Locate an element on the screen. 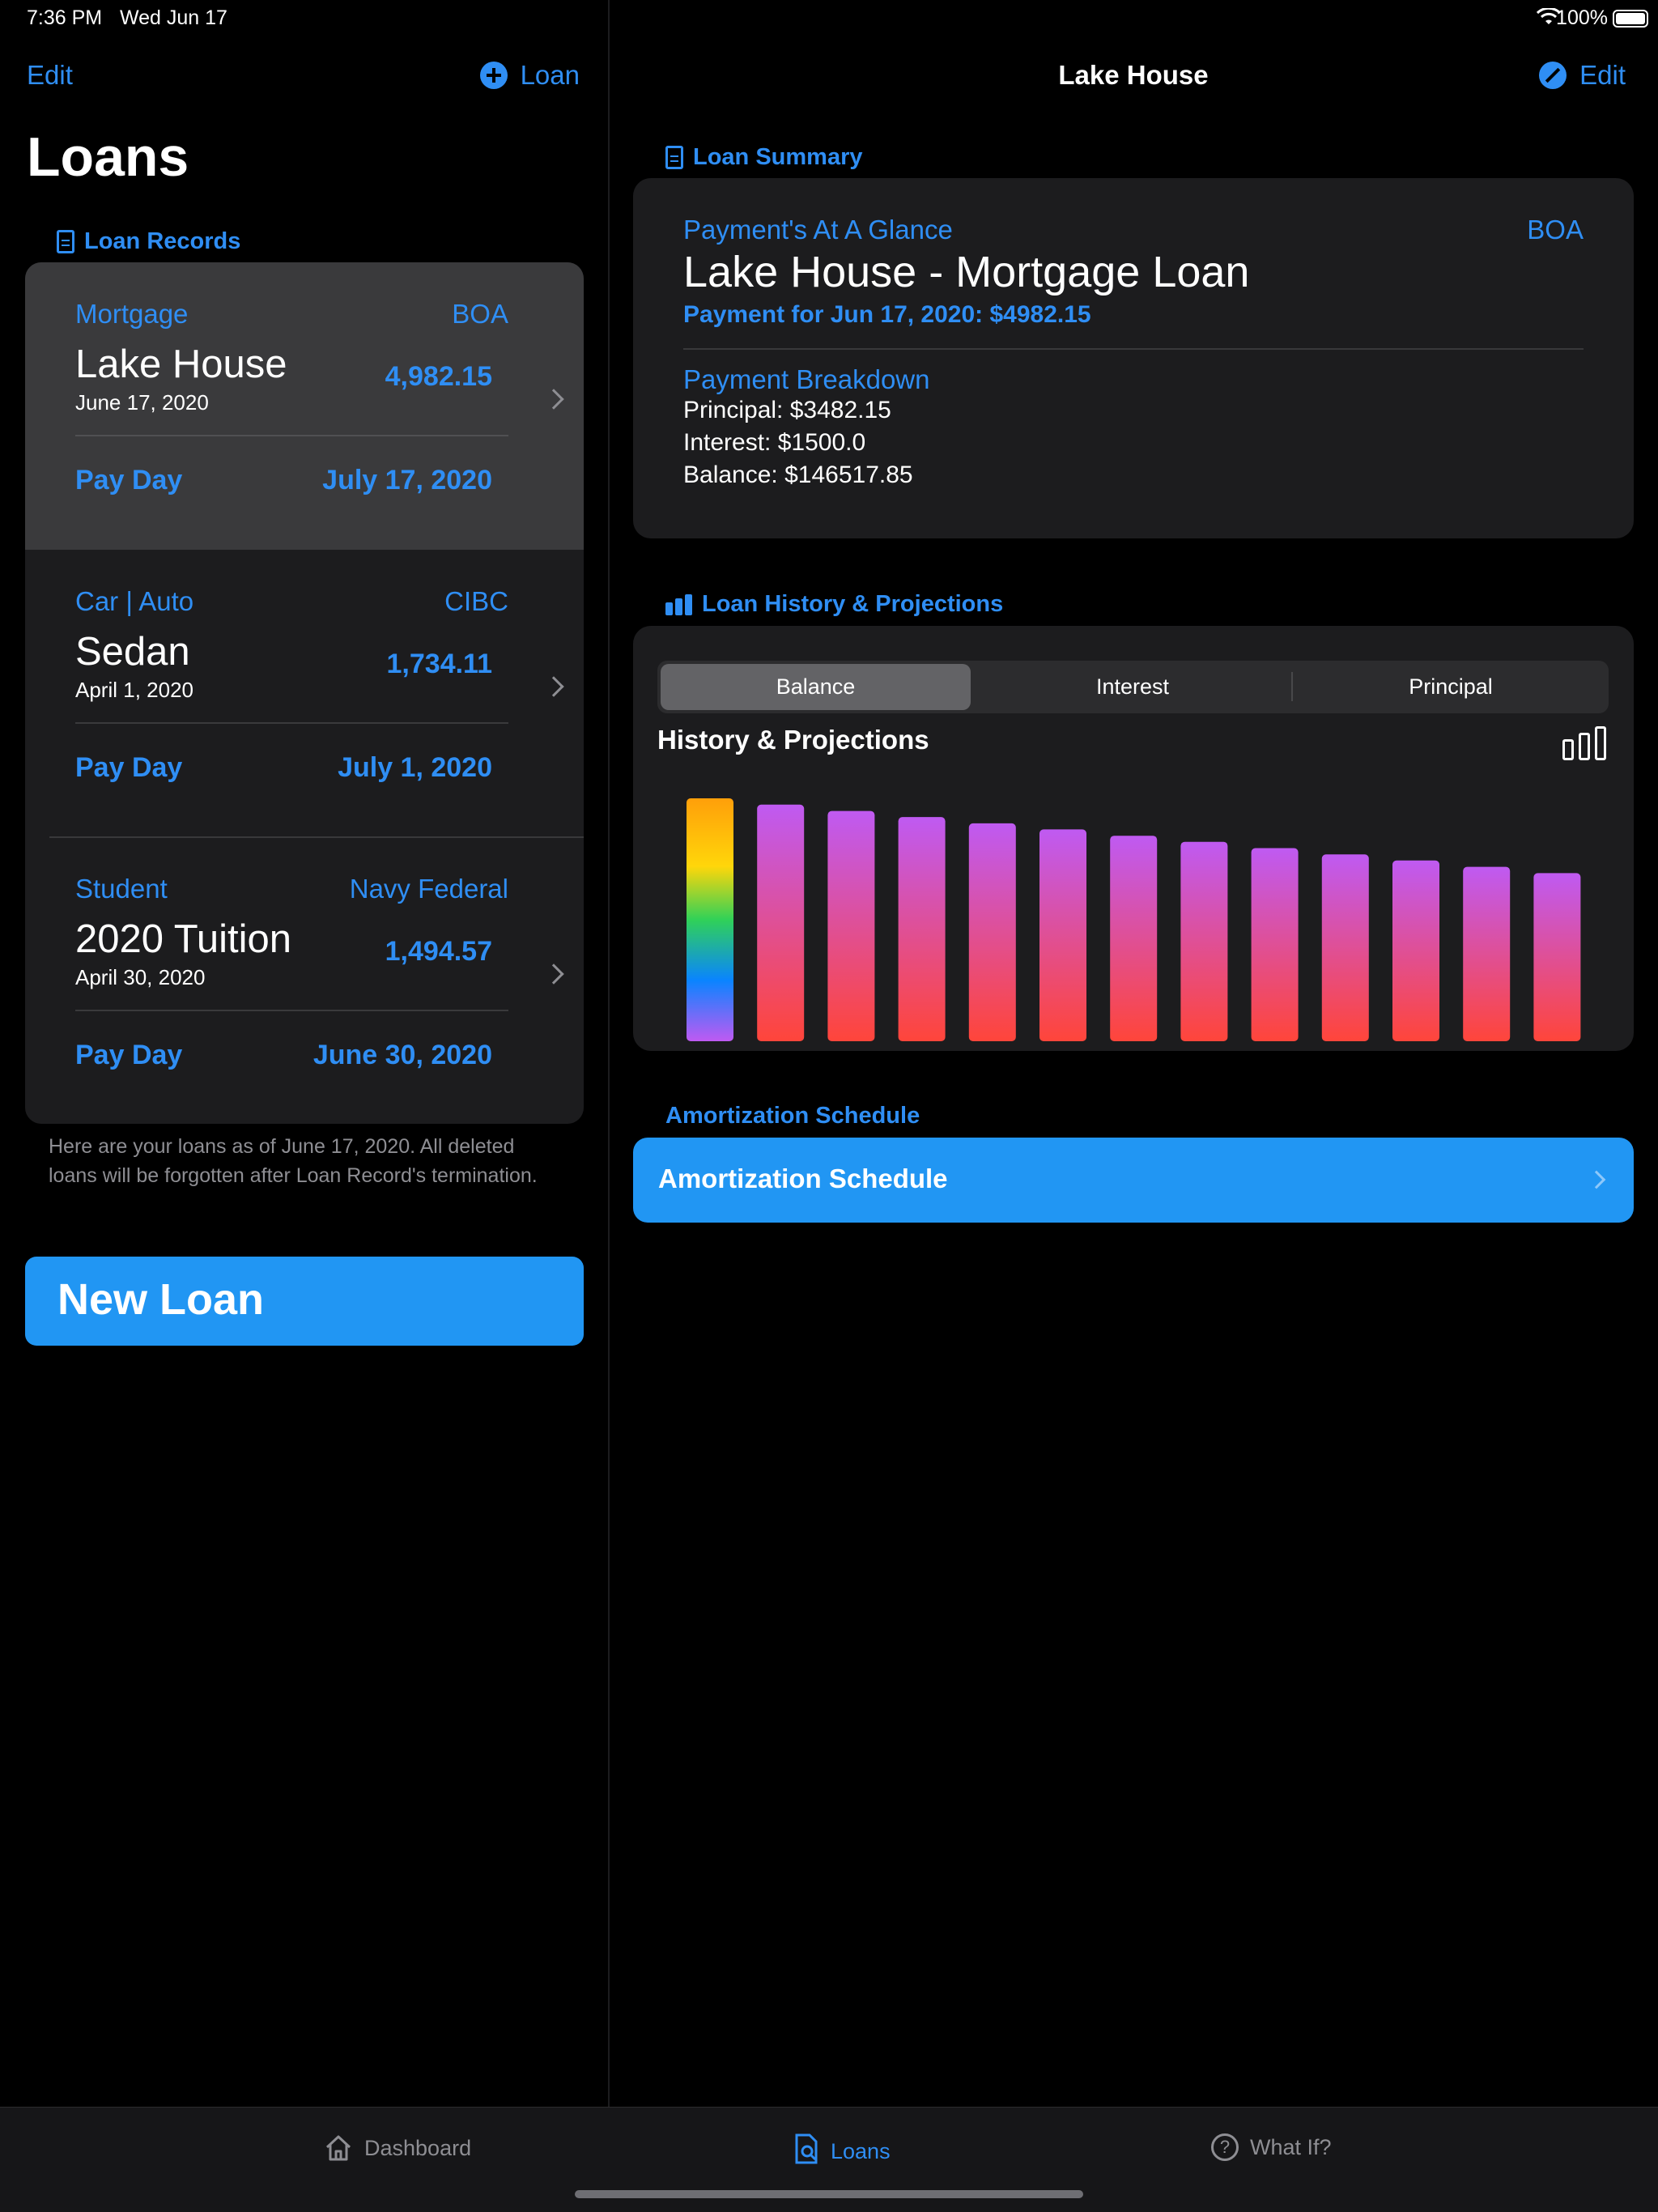 This screenshot has width=1658, height=2212. loan-date: June 17, 2020 is located at coordinates (142, 403).